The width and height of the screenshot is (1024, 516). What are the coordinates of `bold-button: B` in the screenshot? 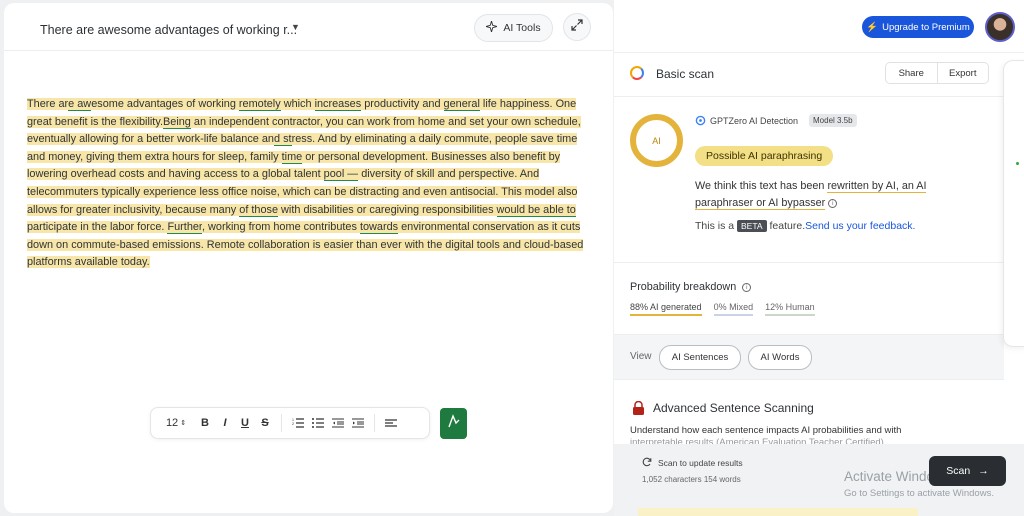 It's located at (205, 423).